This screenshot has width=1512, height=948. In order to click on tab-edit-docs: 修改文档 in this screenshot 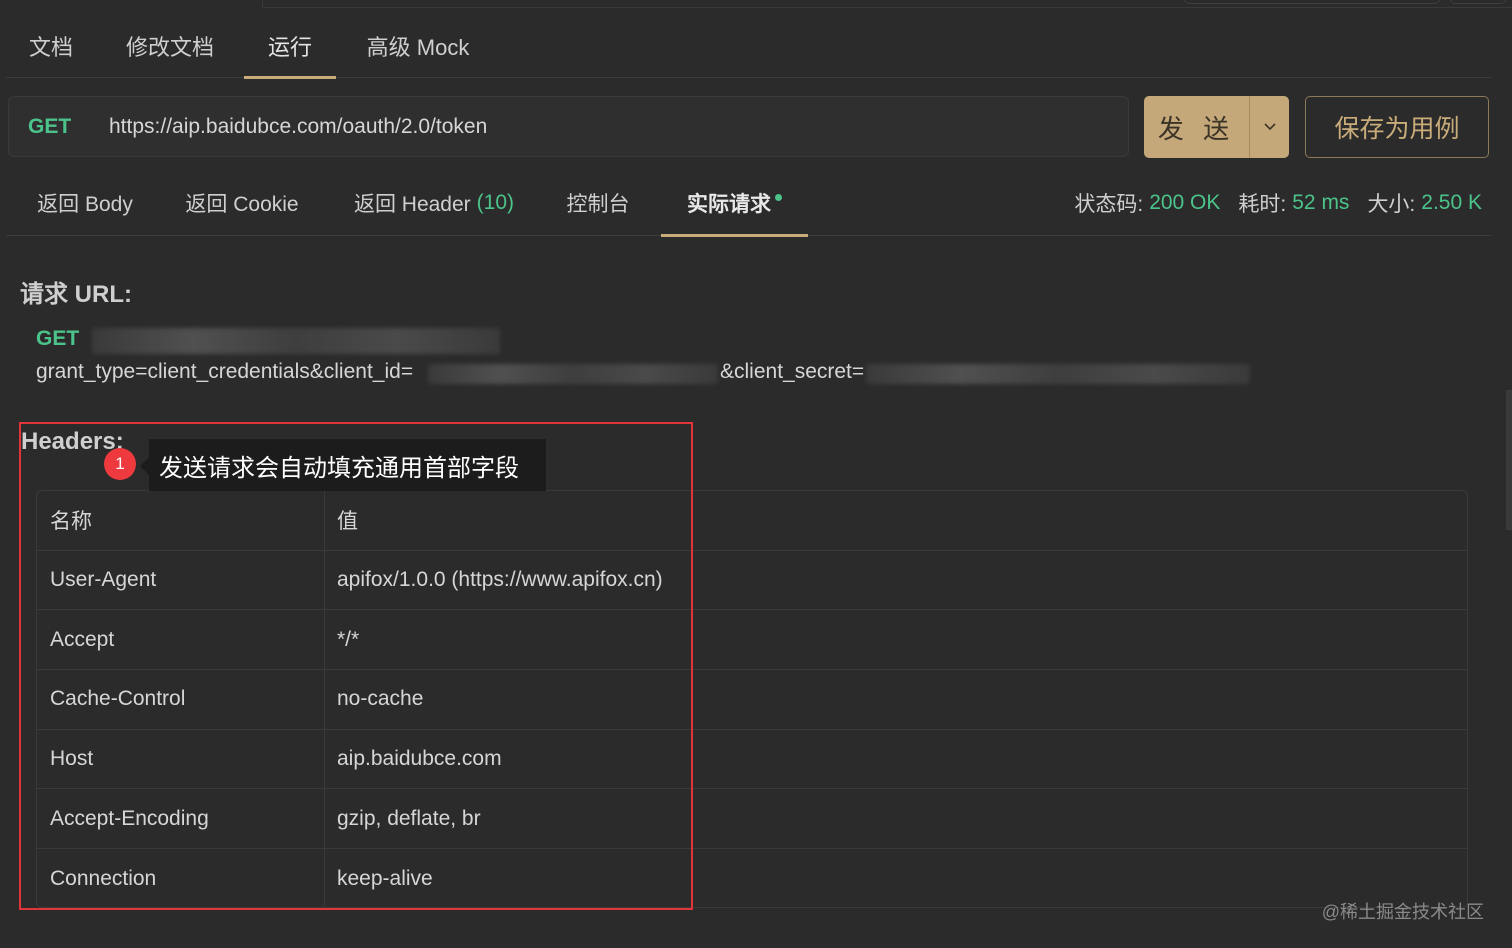, I will do `click(170, 46)`.